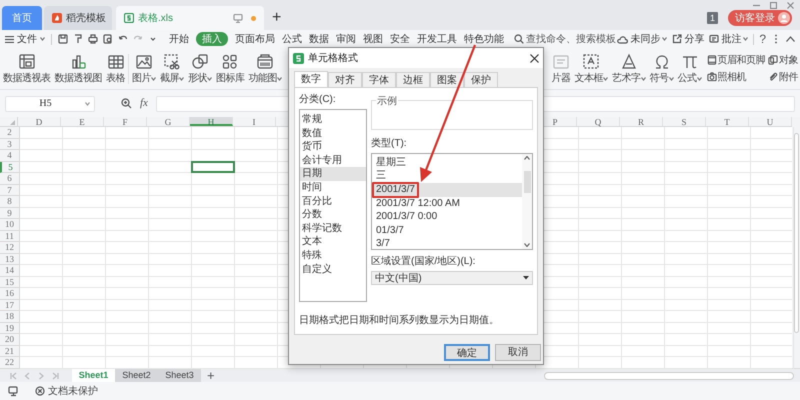  I want to click on category-label: 分类(C):, so click(318, 99).